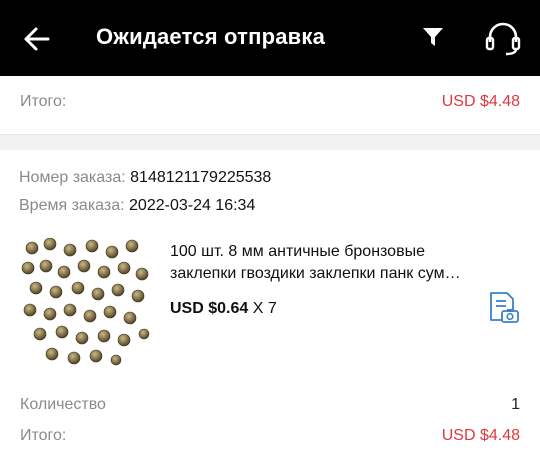  What do you see at coordinates (297, 251) in the screenshot?
I see `product-title-line-1: 100 шт. 8 мм античные бронзовые` at bounding box center [297, 251].